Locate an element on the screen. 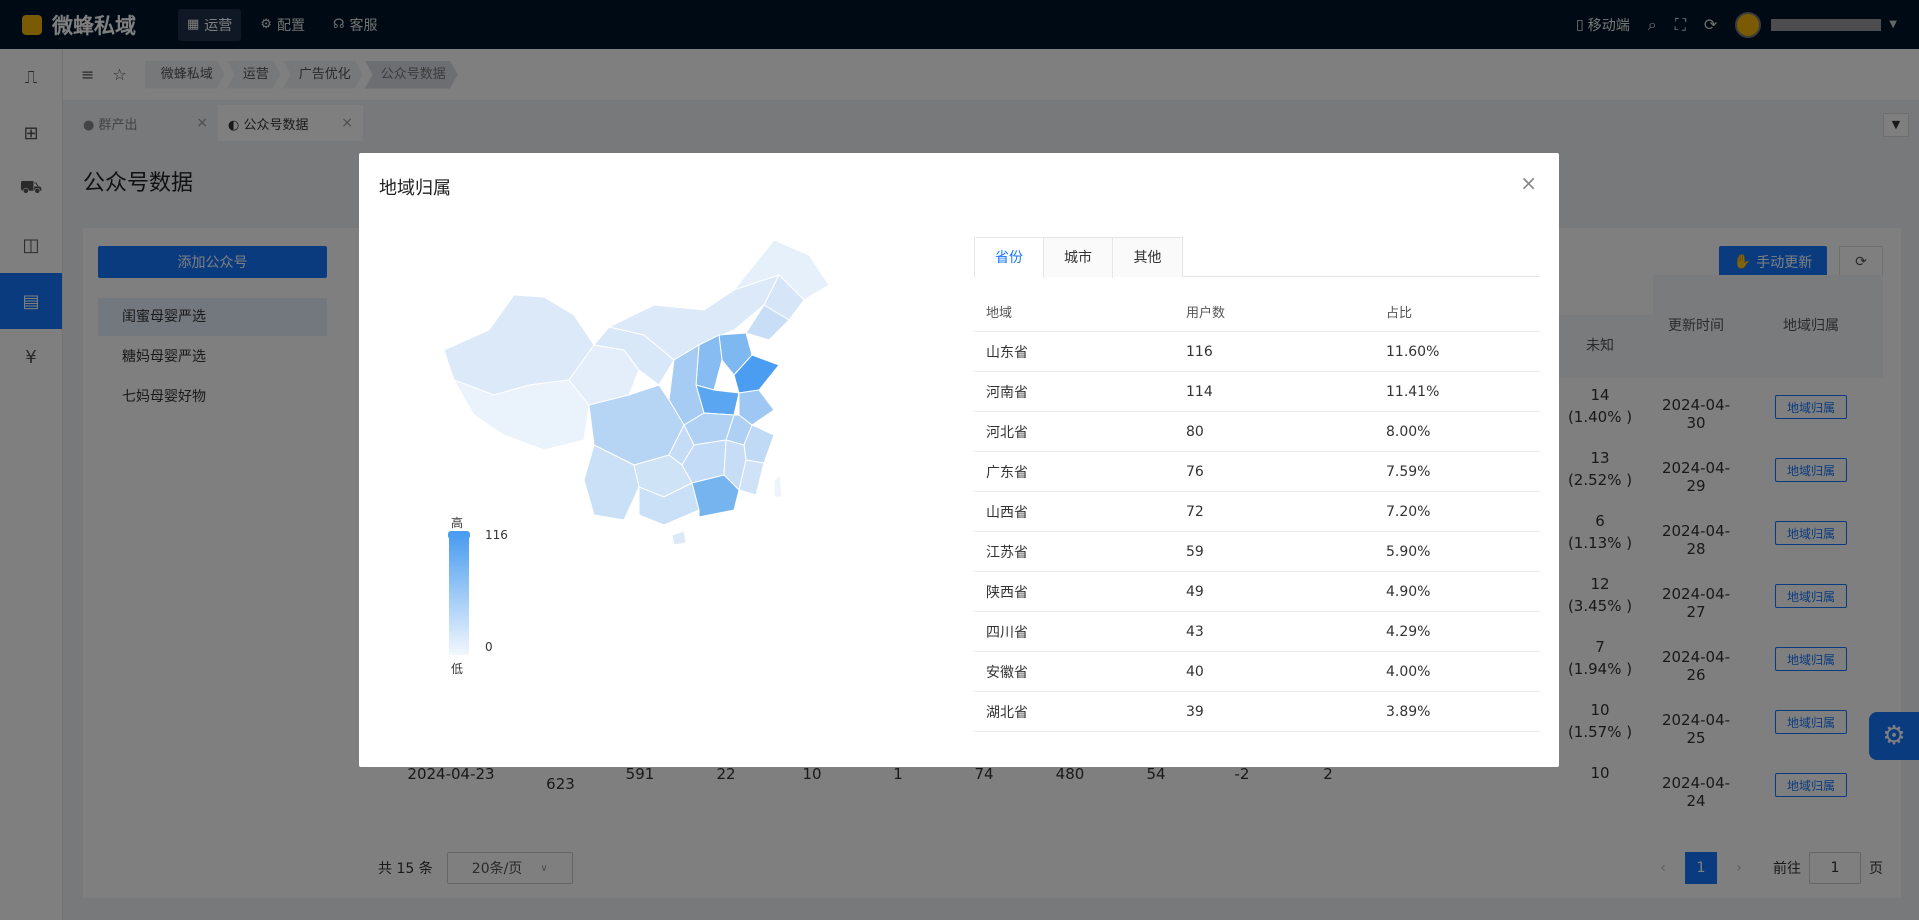 The height and width of the screenshot is (920, 1919). tab-province: 省份 is located at coordinates (1009, 258).